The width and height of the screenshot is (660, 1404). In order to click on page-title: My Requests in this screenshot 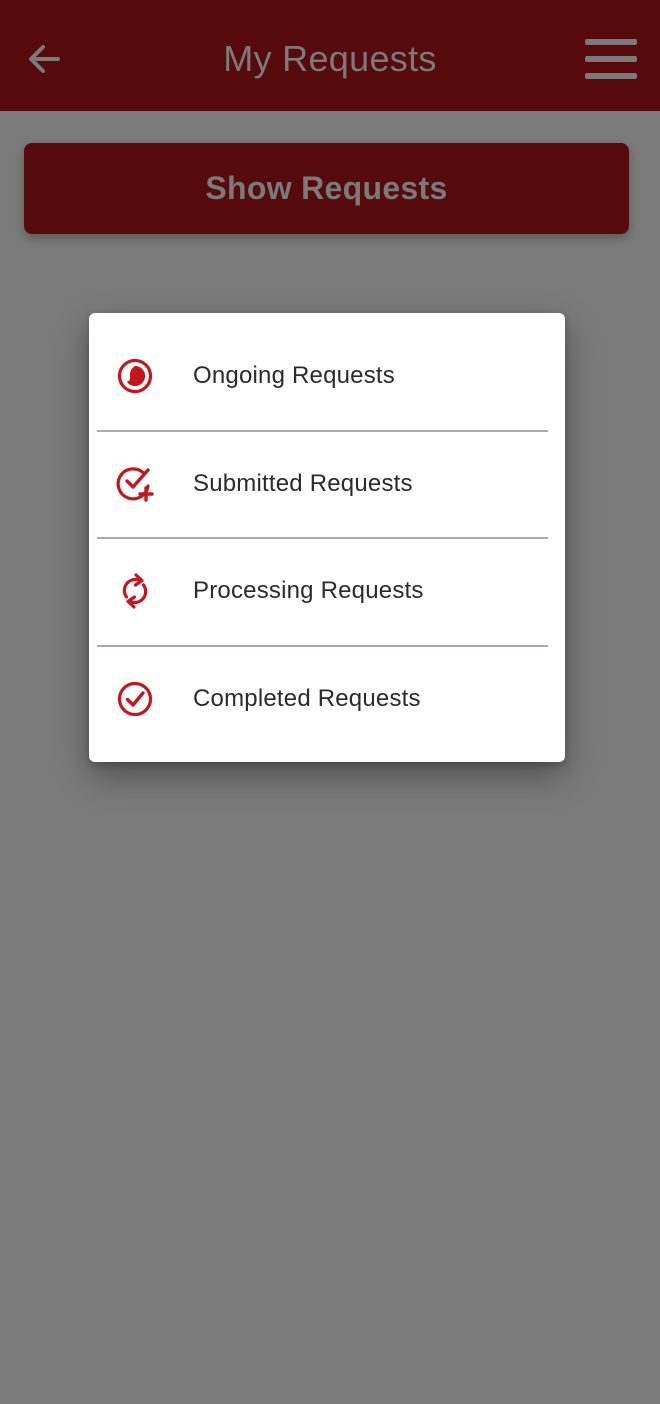, I will do `click(330, 58)`.